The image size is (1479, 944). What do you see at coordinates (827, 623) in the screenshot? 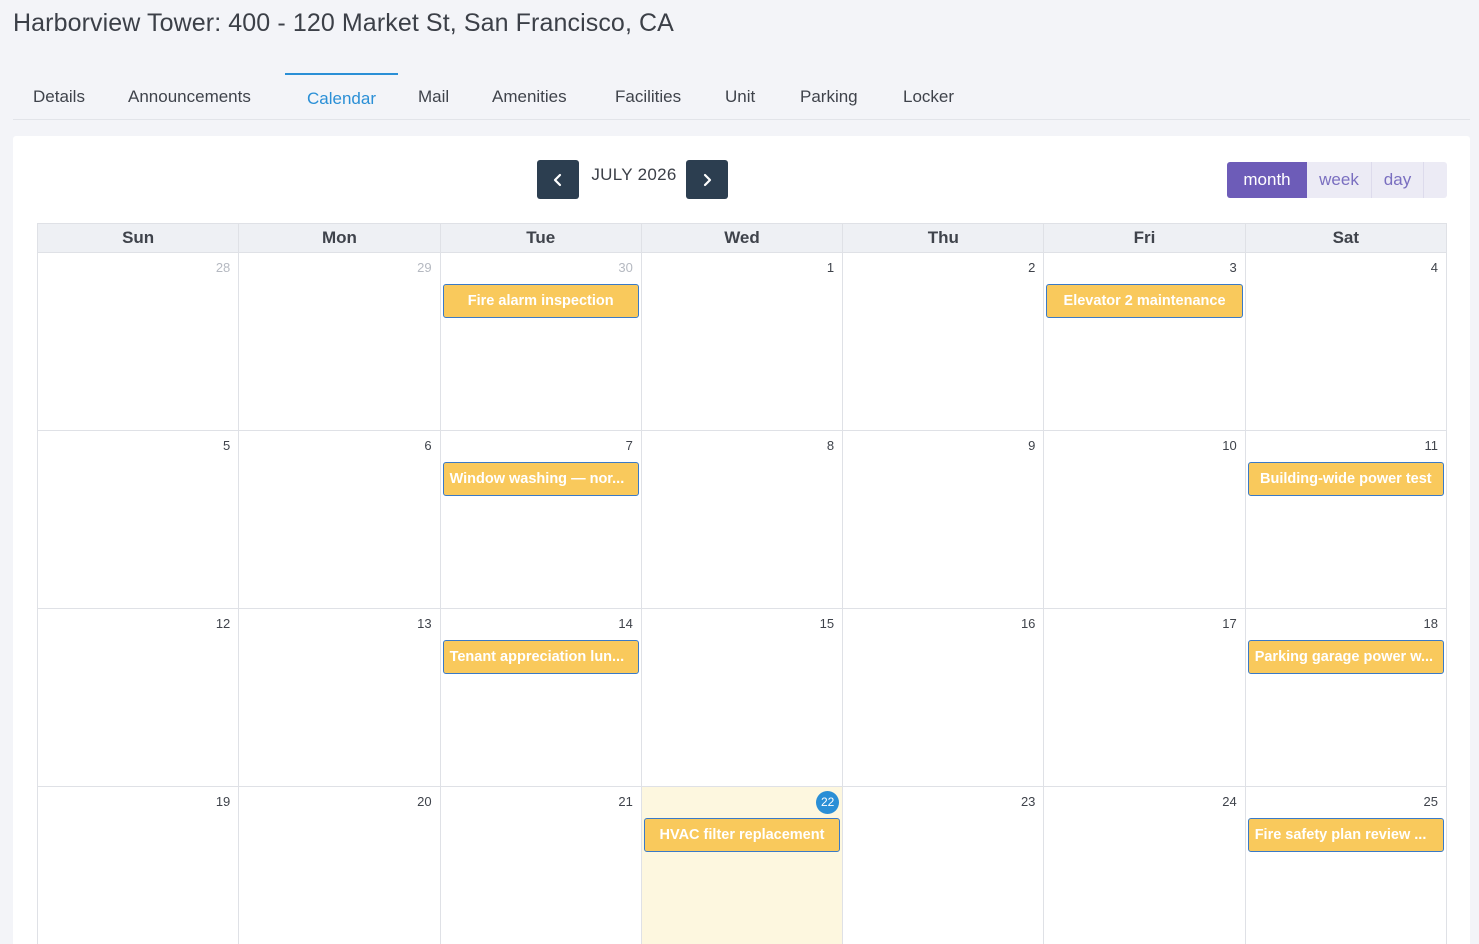
I see `day-number: 15` at bounding box center [827, 623].